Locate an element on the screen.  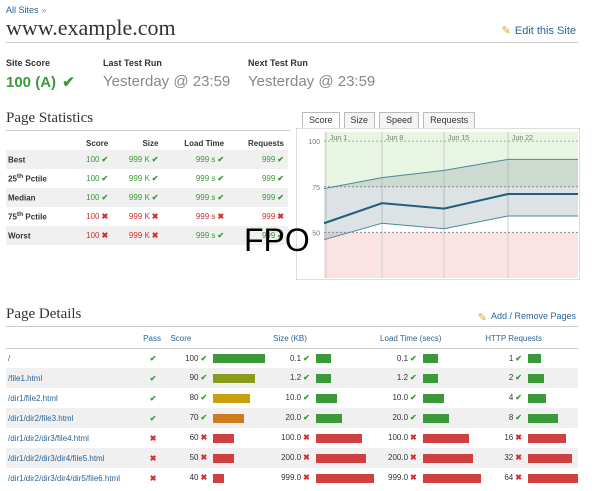
stats-row-label-text: 75 is located at coordinates (12, 217).